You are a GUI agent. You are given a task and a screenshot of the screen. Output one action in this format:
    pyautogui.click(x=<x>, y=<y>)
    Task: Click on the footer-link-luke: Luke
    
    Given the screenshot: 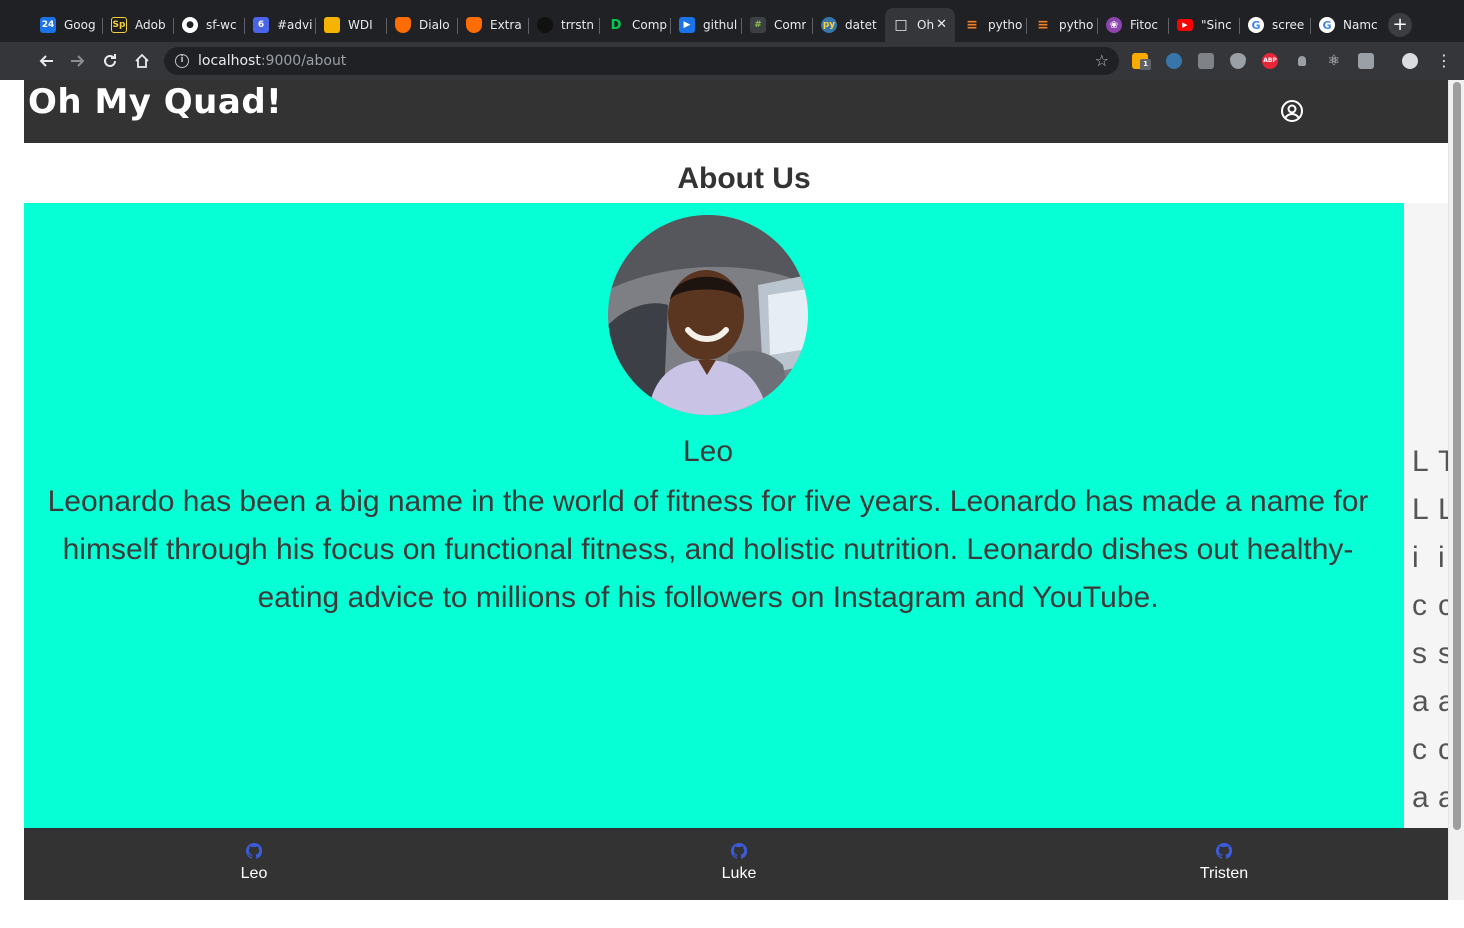 What is the action you would take?
    pyautogui.click(x=739, y=863)
    